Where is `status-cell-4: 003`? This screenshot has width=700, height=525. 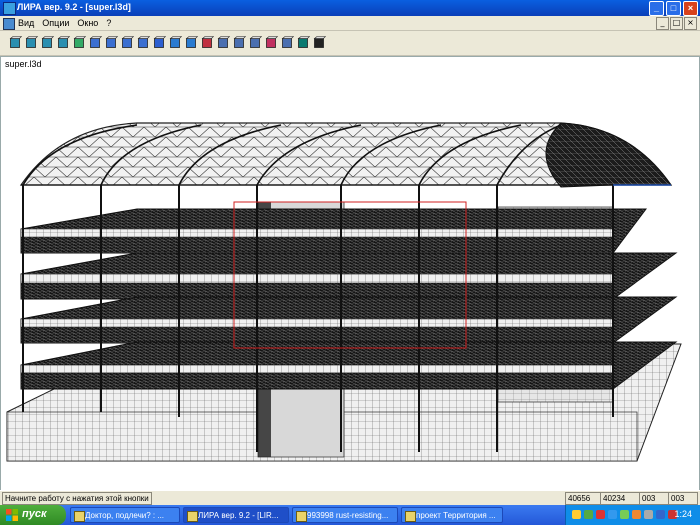
status-cell-4: 003 is located at coordinates (683, 498).